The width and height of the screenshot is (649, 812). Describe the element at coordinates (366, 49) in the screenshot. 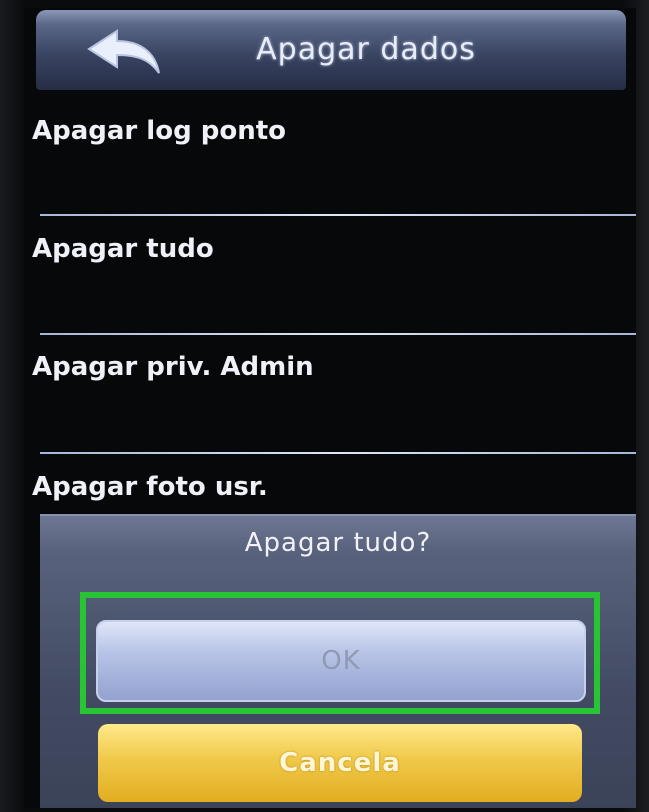

I see `page-title: Apagar dados` at that location.